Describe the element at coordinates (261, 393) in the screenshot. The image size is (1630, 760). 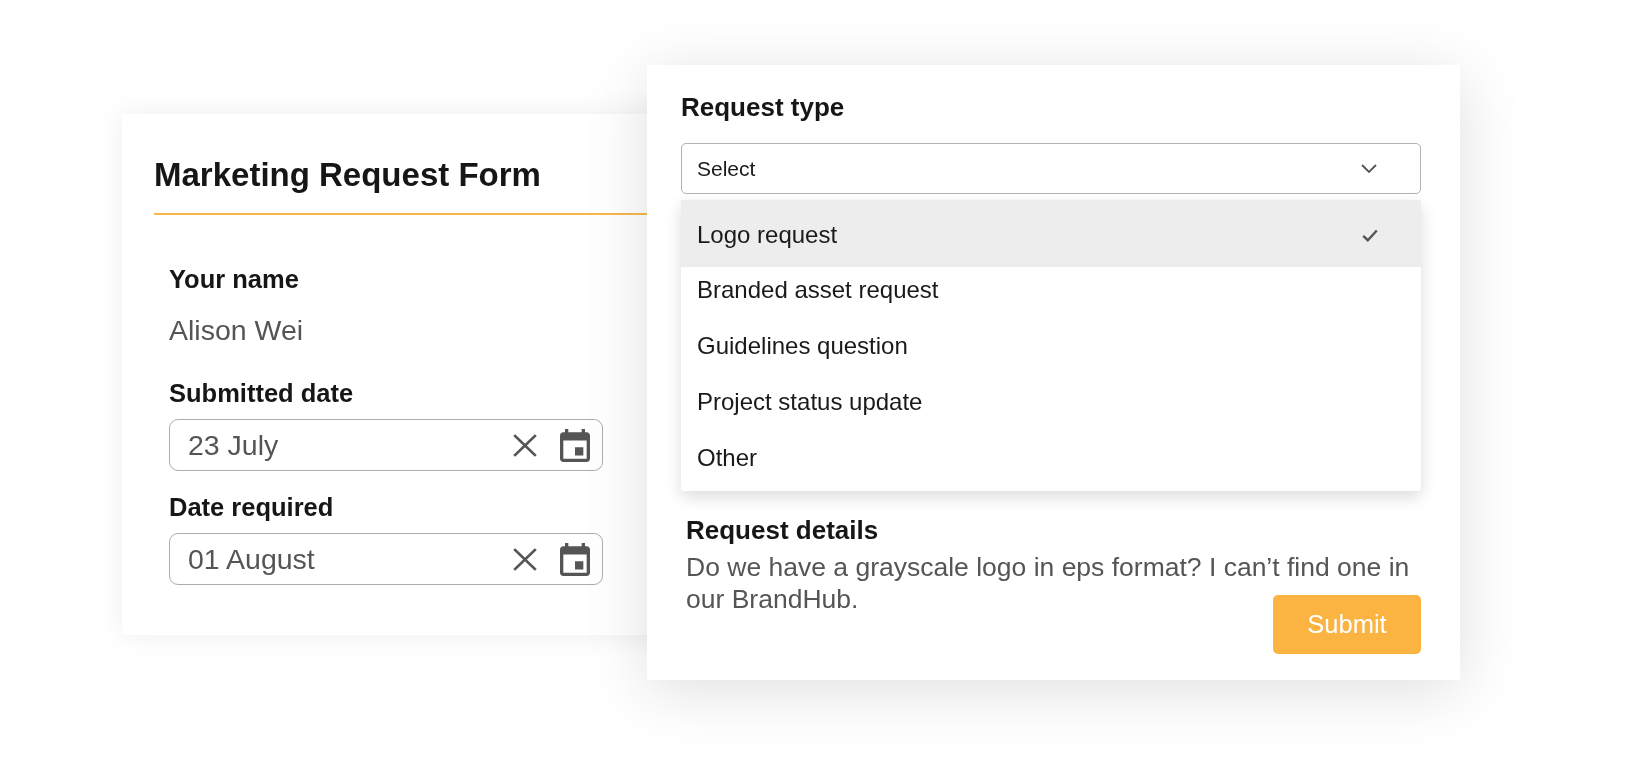
I see `field-label: Submitted date` at that location.